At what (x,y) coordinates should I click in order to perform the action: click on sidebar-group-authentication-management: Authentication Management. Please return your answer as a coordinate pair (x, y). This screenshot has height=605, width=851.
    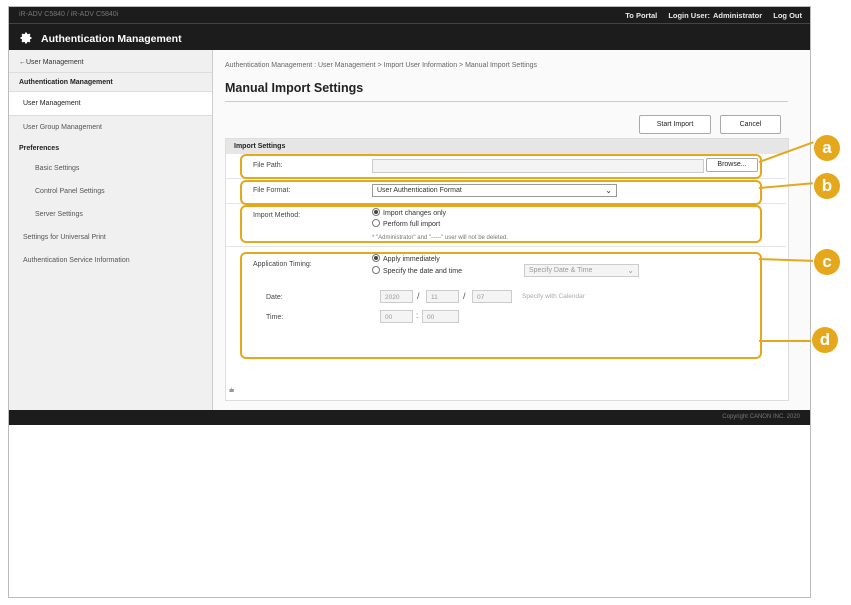
    Looking at the image, I should click on (66, 82).